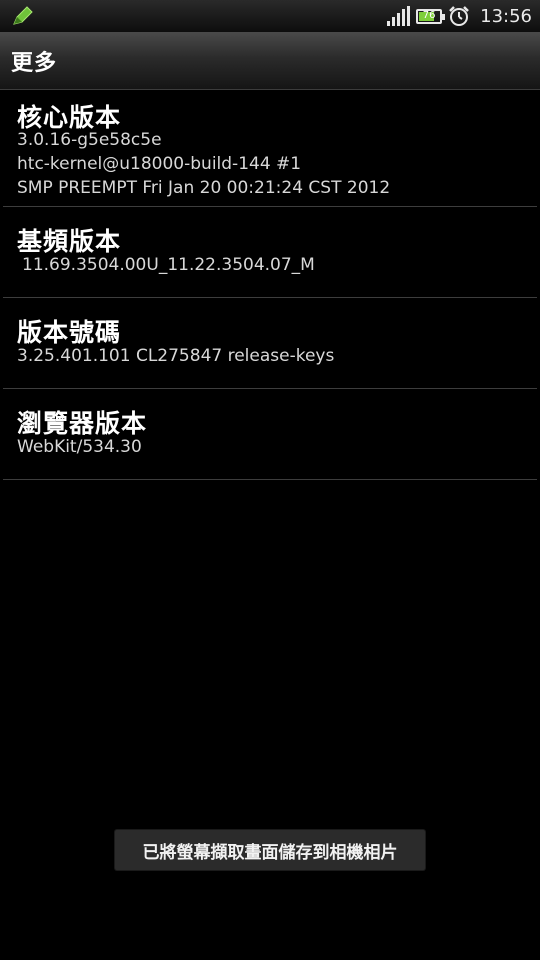 This screenshot has height=960, width=540. What do you see at coordinates (270, 252) in the screenshot?
I see `list-item-baseband-version: 基頻版本 11.69.3504.00U_11.22.3504.07_M` at bounding box center [270, 252].